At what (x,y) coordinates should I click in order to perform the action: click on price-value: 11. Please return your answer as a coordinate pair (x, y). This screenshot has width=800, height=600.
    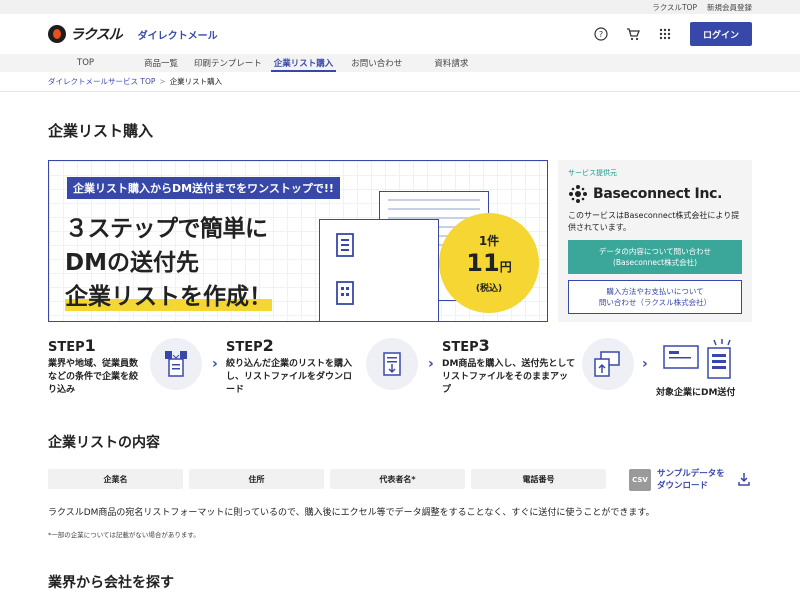
    Looking at the image, I should click on (483, 263).